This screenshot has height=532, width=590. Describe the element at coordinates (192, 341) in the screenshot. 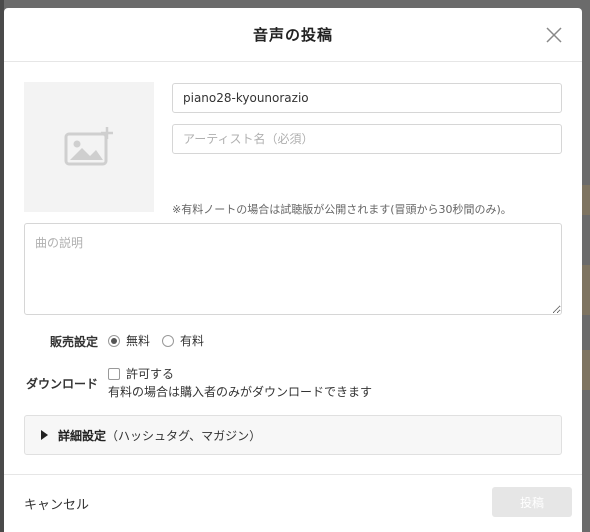

I see `radio-paid-label: 有料` at that location.